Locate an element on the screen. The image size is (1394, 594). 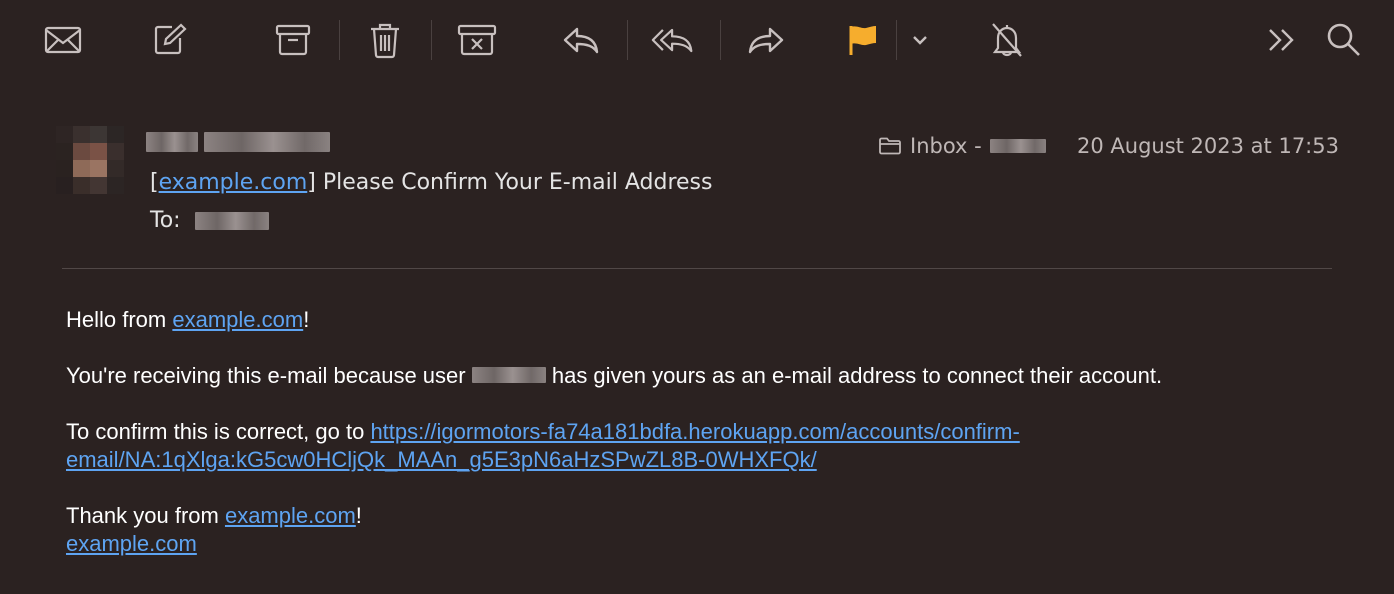
reply-all-button is located at coordinates (673, 40).